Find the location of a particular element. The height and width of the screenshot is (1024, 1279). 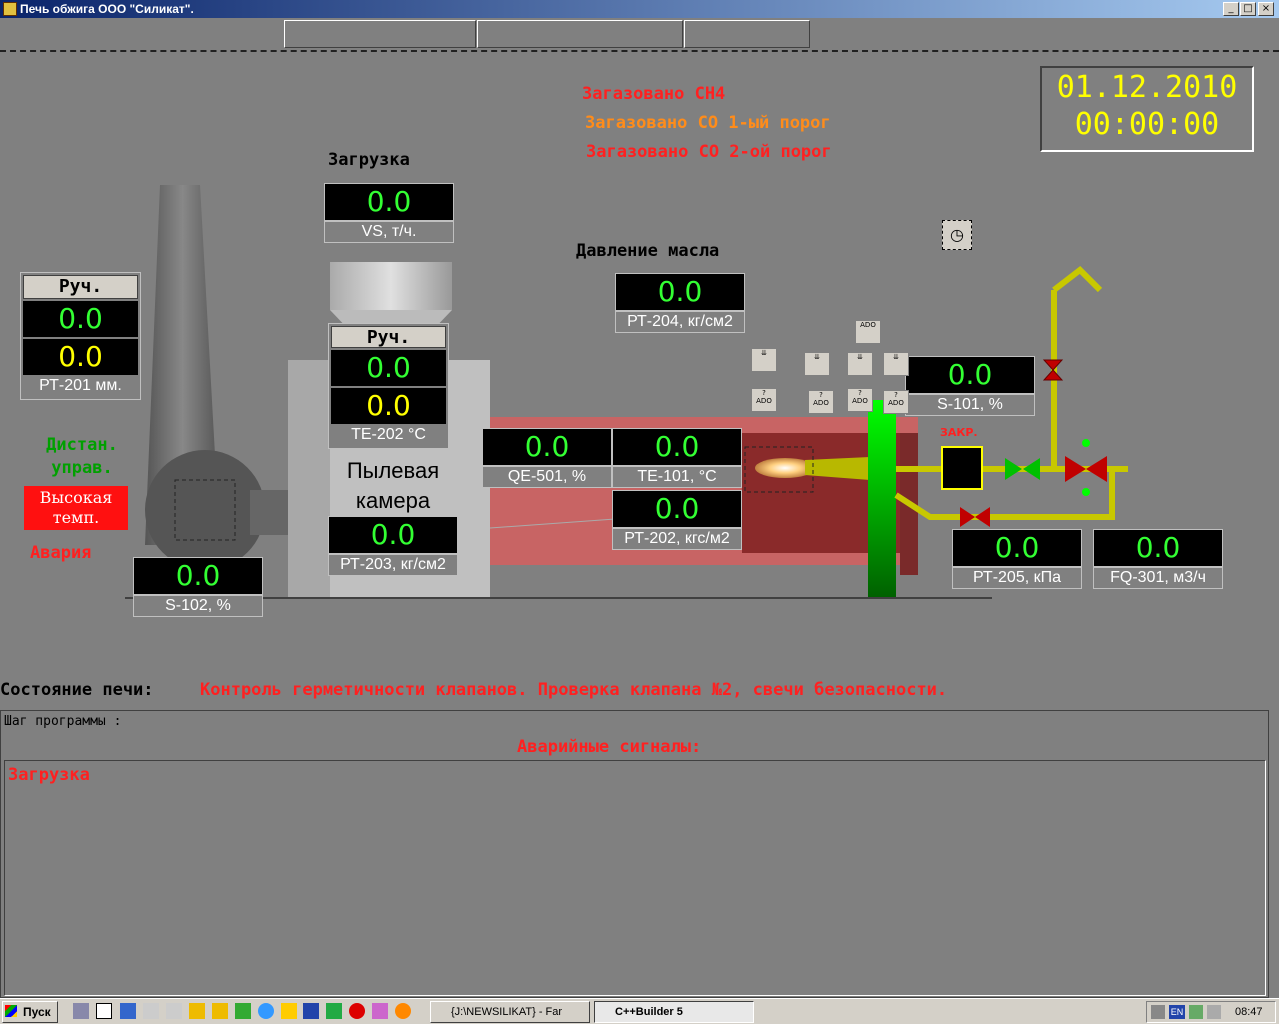

ado-icon-2: ? ADO is located at coordinates (821, 402).